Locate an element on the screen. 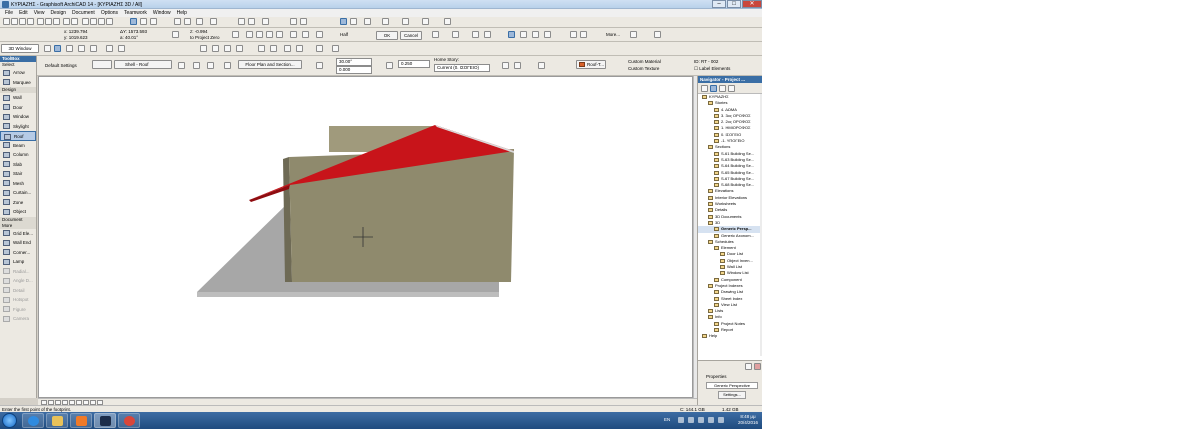  arc-icon is located at coordinates (259, 34).